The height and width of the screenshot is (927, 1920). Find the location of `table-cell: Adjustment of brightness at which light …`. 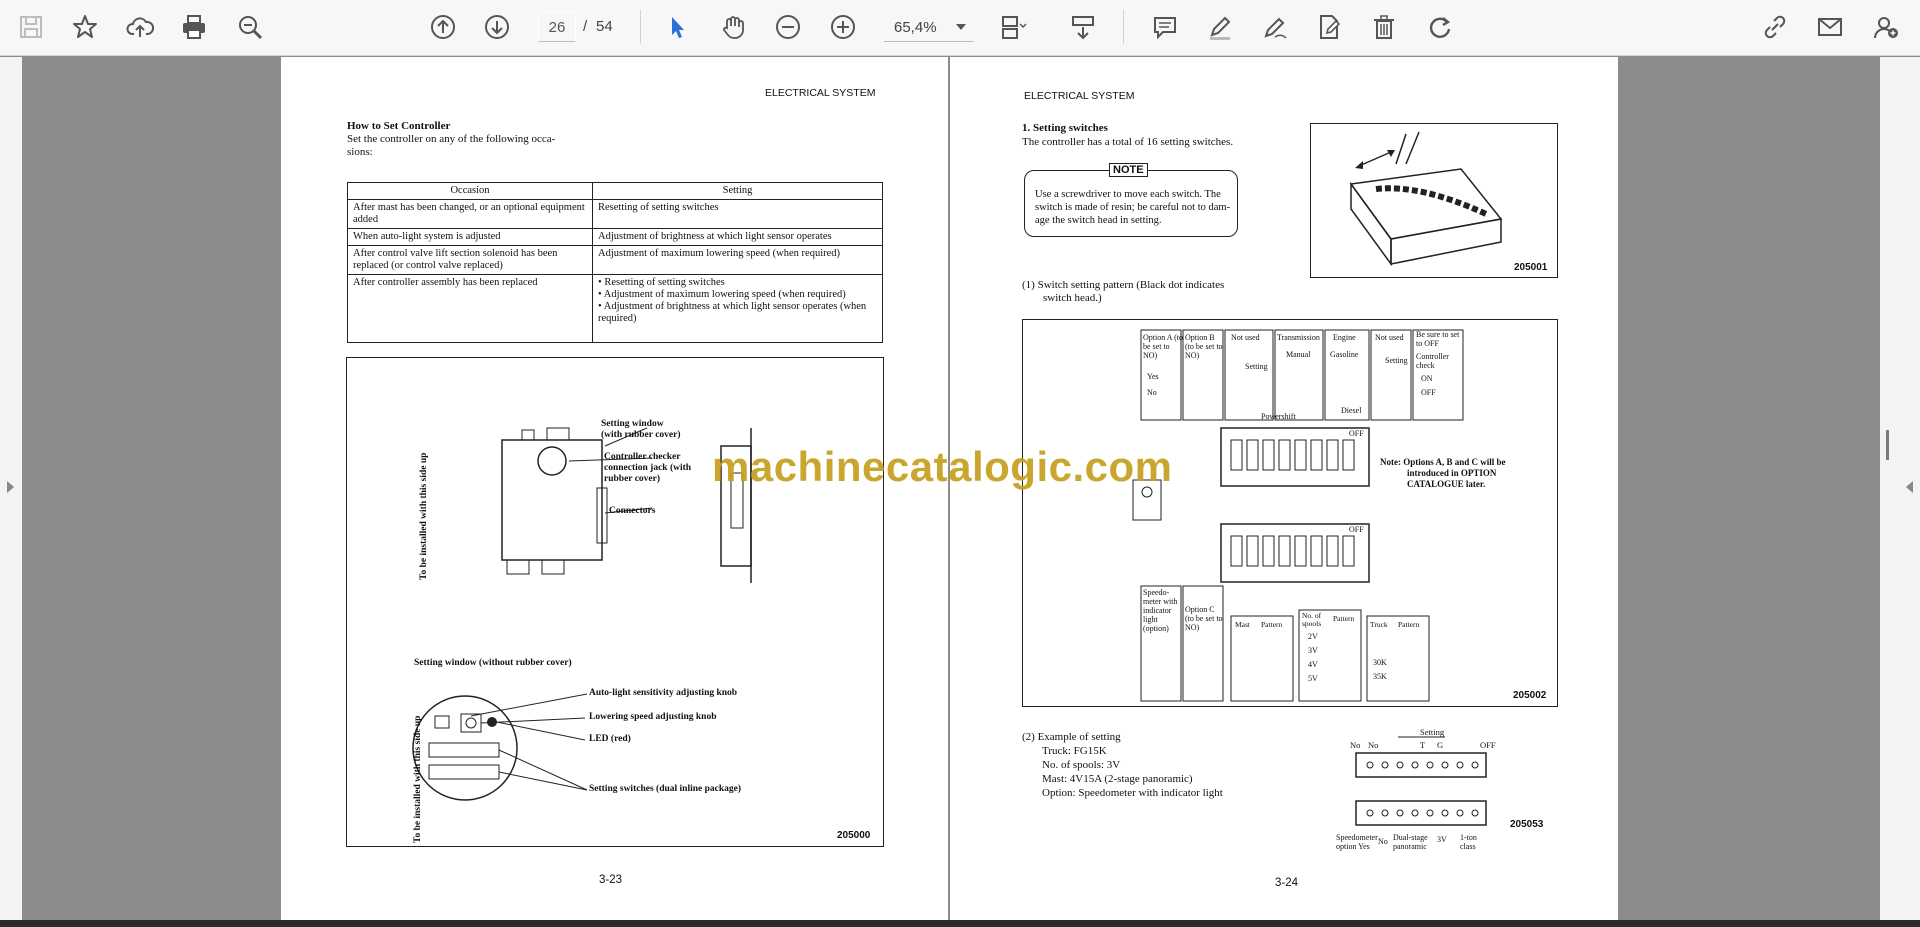

table-cell: Adjustment of brightness at which light … is located at coordinates (737, 237).